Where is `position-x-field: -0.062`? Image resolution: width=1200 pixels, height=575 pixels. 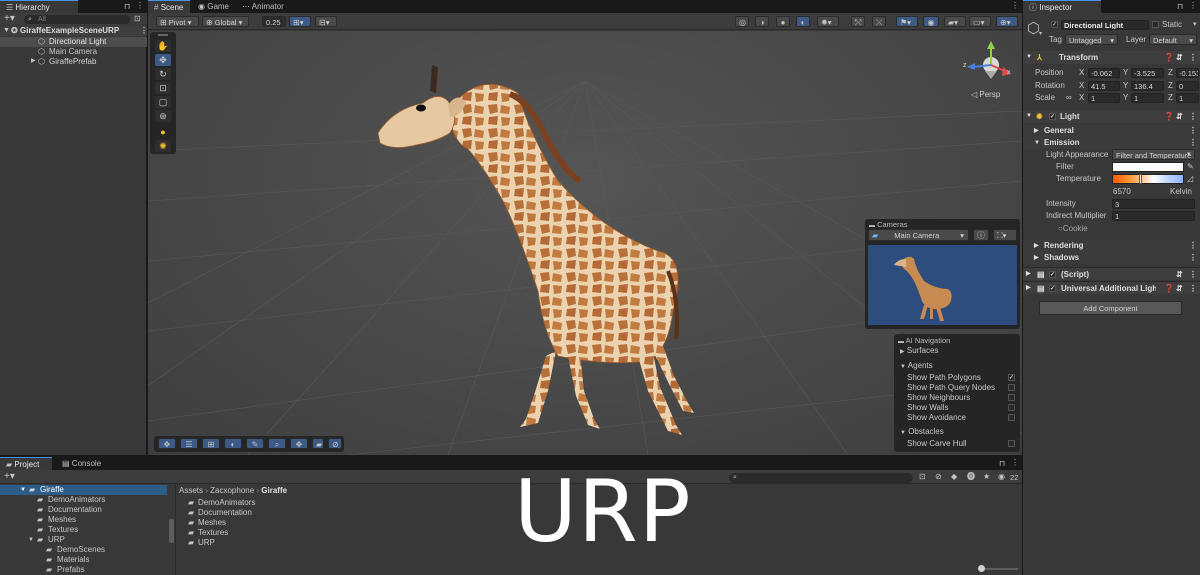
position-x-field: -0.062 is located at coordinates (1104, 73).